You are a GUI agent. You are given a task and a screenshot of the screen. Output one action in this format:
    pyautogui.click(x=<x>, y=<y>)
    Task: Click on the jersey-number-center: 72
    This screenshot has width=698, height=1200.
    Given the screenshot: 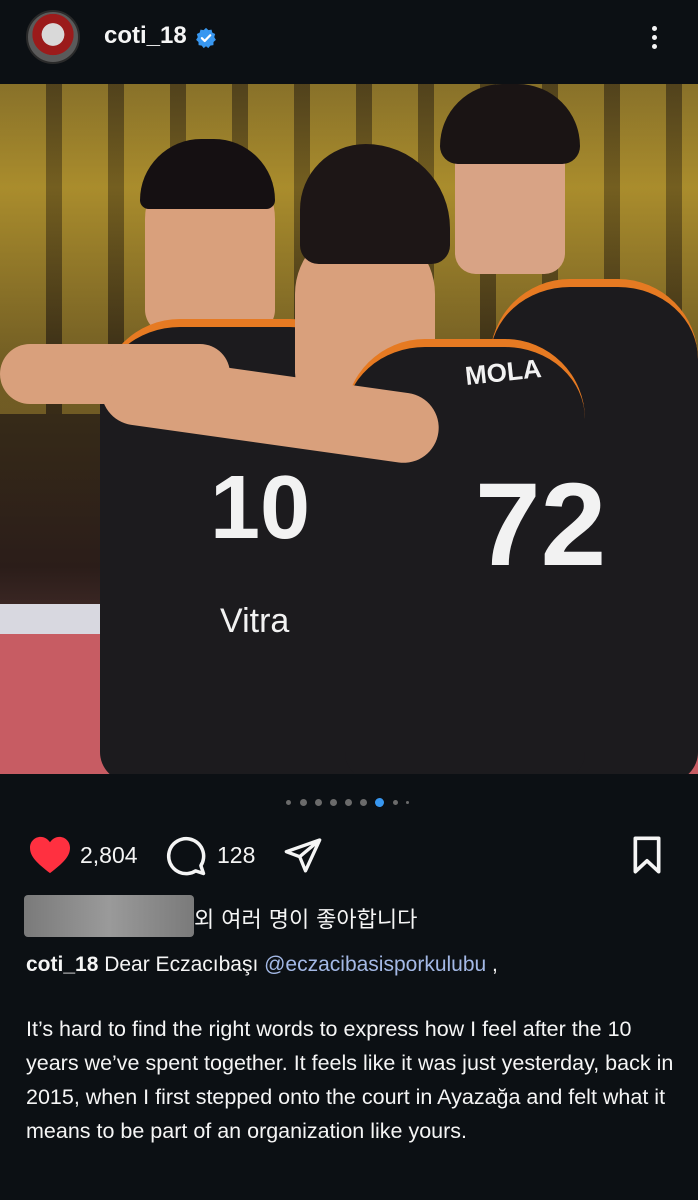 What is the action you would take?
    pyautogui.click(x=541, y=525)
    